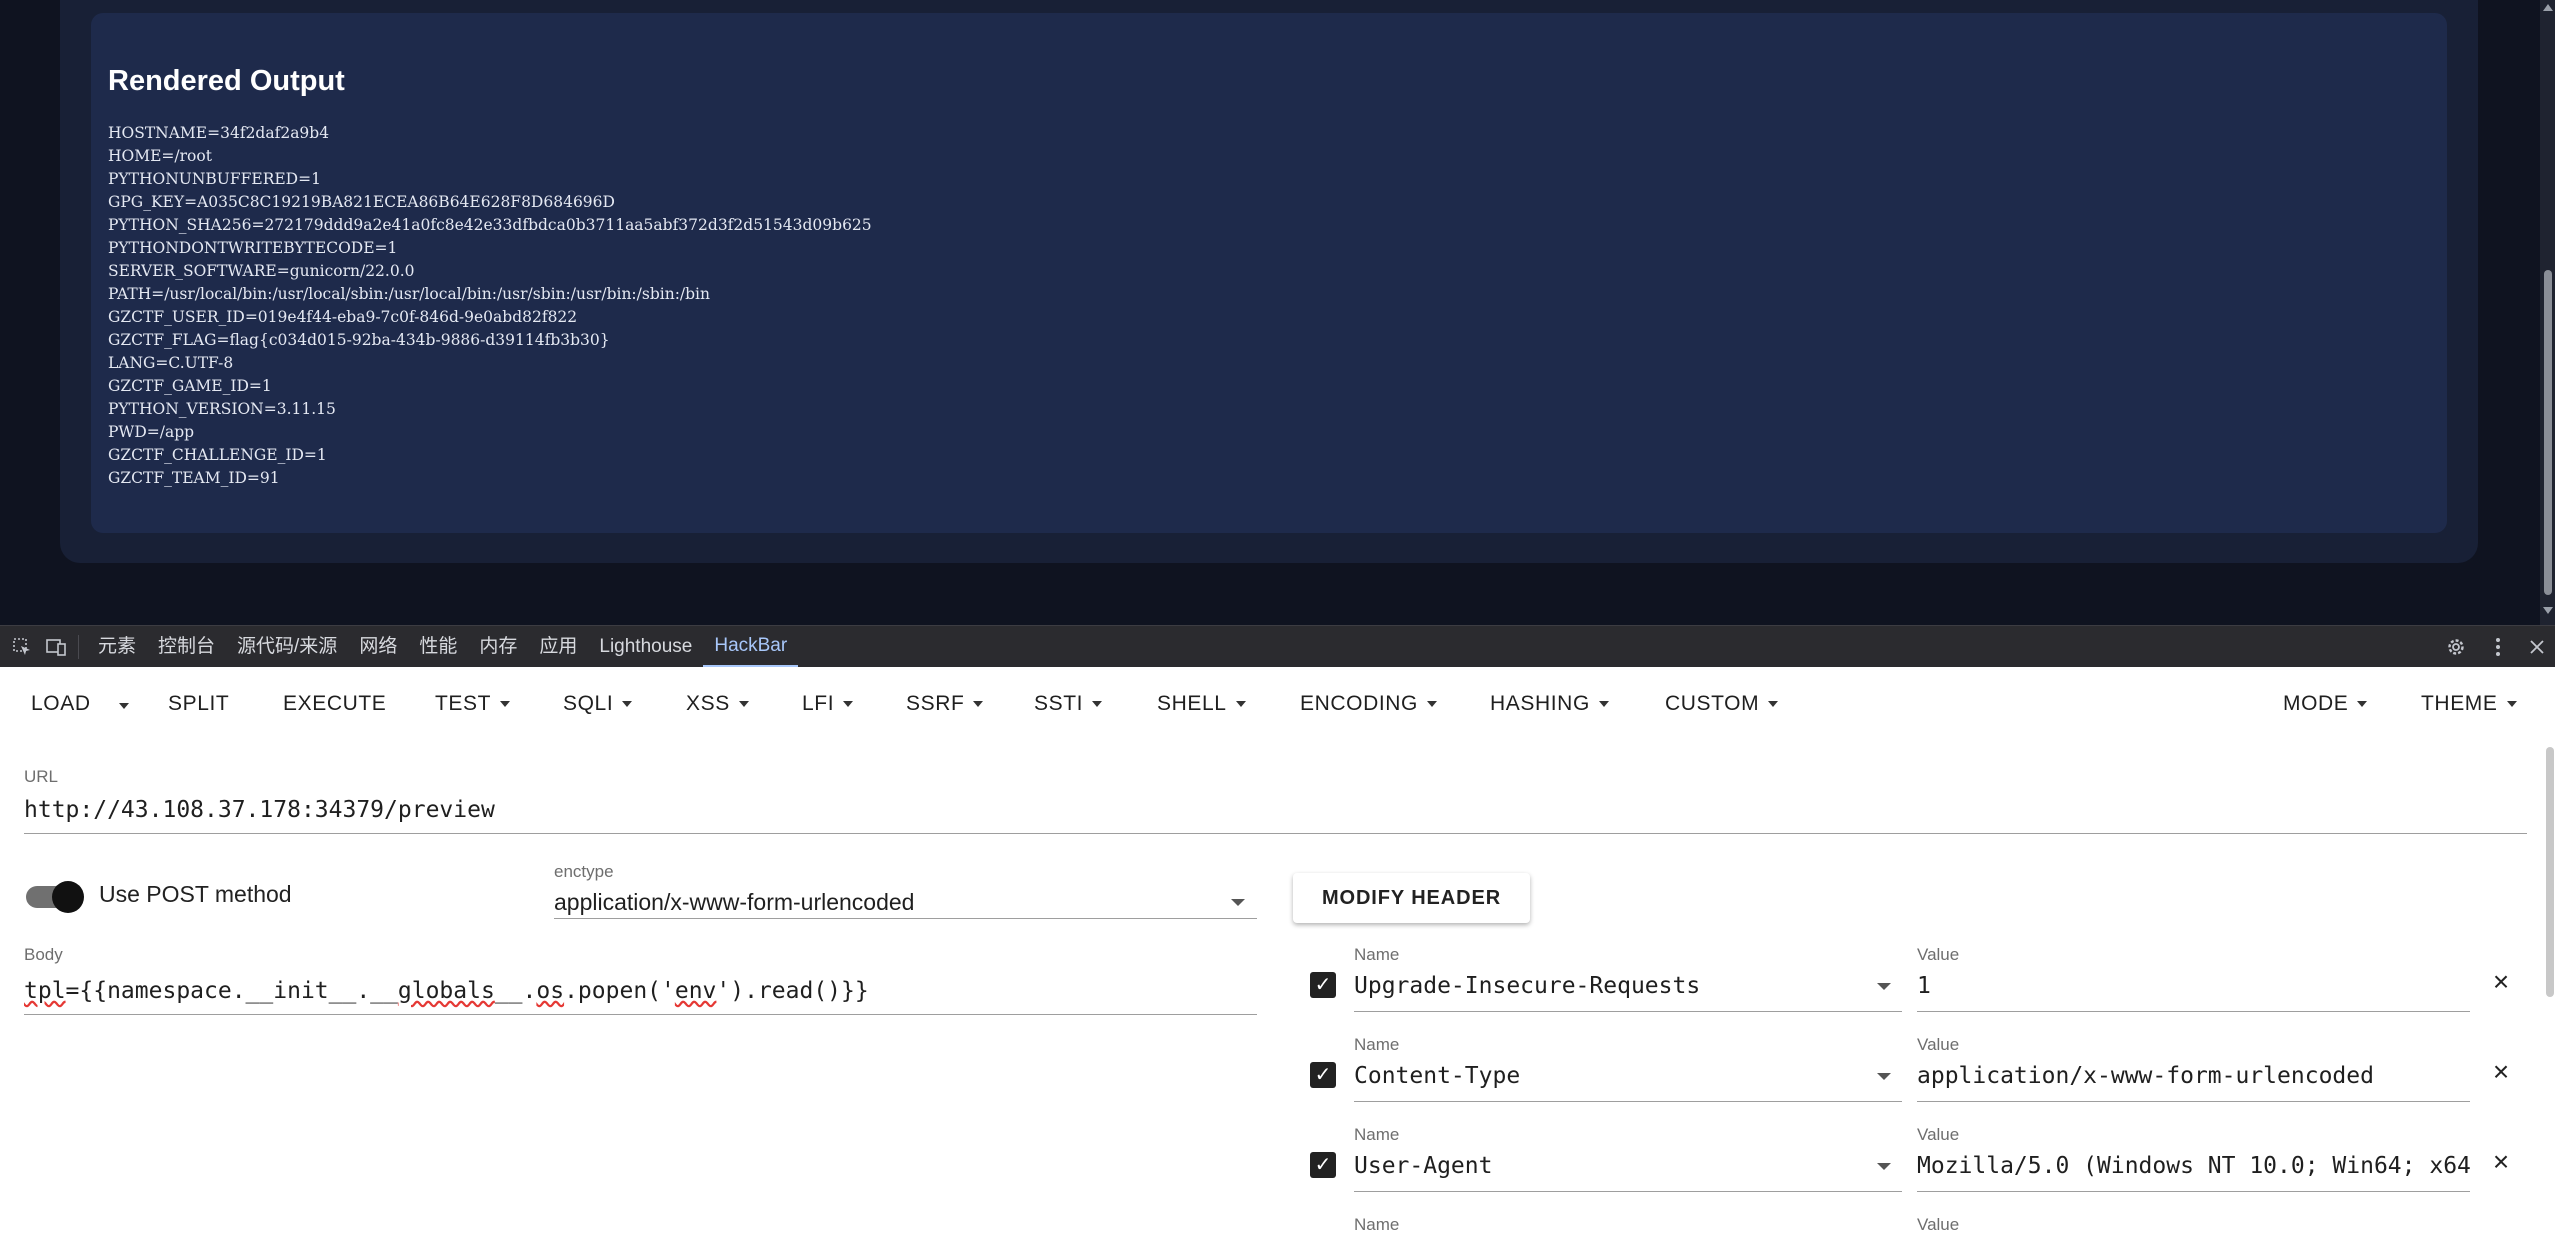 The height and width of the screenshot is (1241, 2555). I want to click on custom-label: CUSTOM, so click(1712, 703).